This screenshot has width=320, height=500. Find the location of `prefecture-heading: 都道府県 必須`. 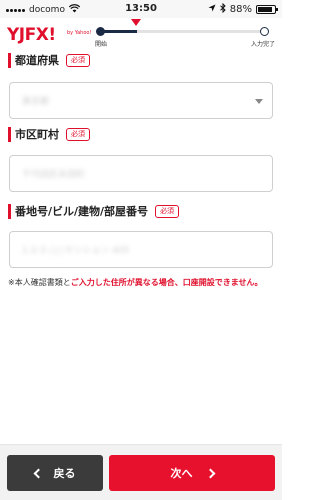

prefecture-heading: 都道府県 必須 is located at coordinates (49, 60).